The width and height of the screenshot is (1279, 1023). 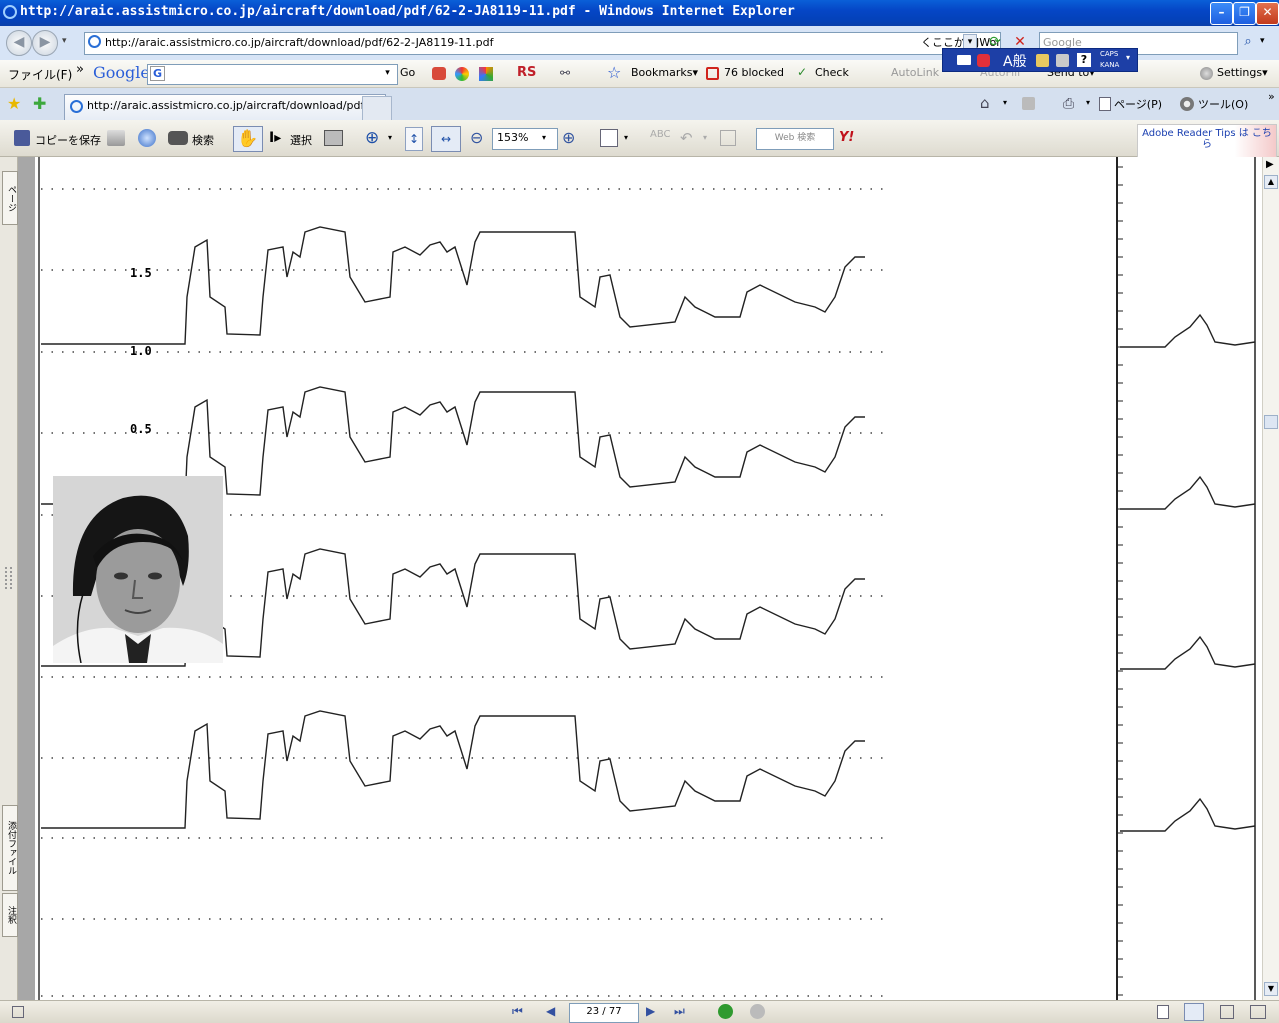 What do you see at coordinates (10, 915) in the screenshot?
I see `comments-panel-tab: 注釈` at bounding box center [10, 915].